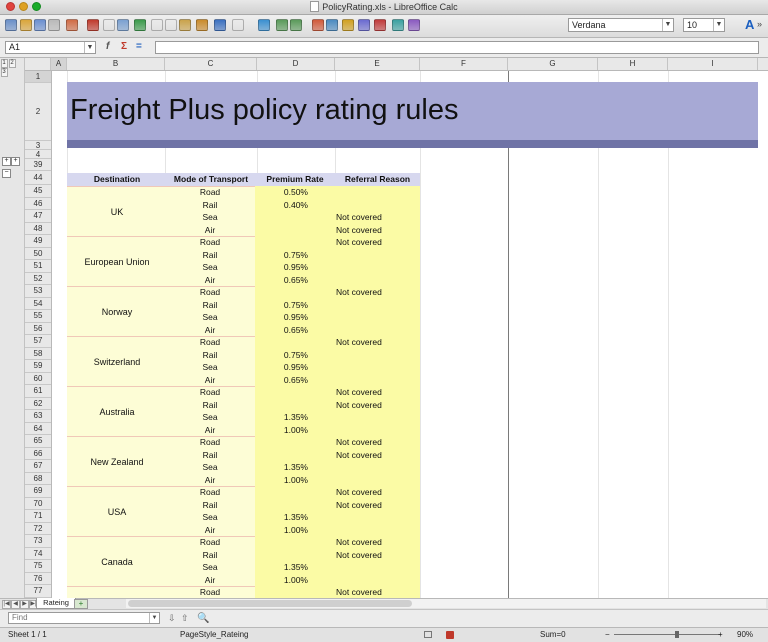 The height and width of the screenshot is (642, 768). I want to click on print-icon, so click(109, 25).